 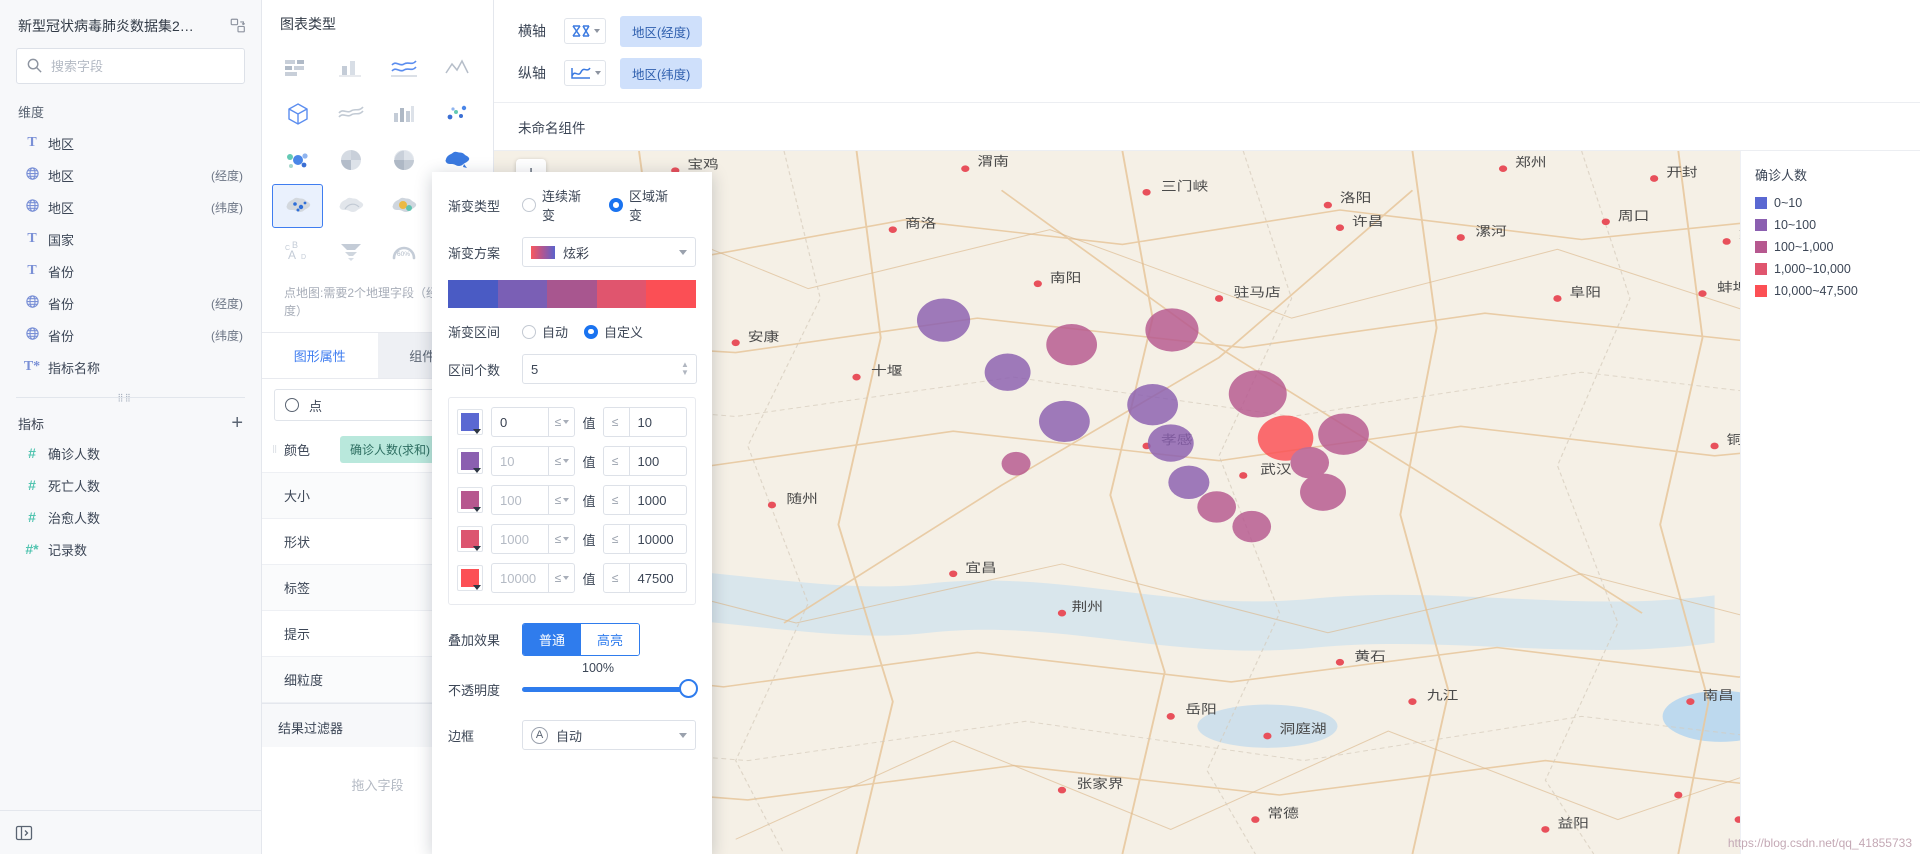 I want to click on funnel-chart-icon, so click(x=350, y=252).